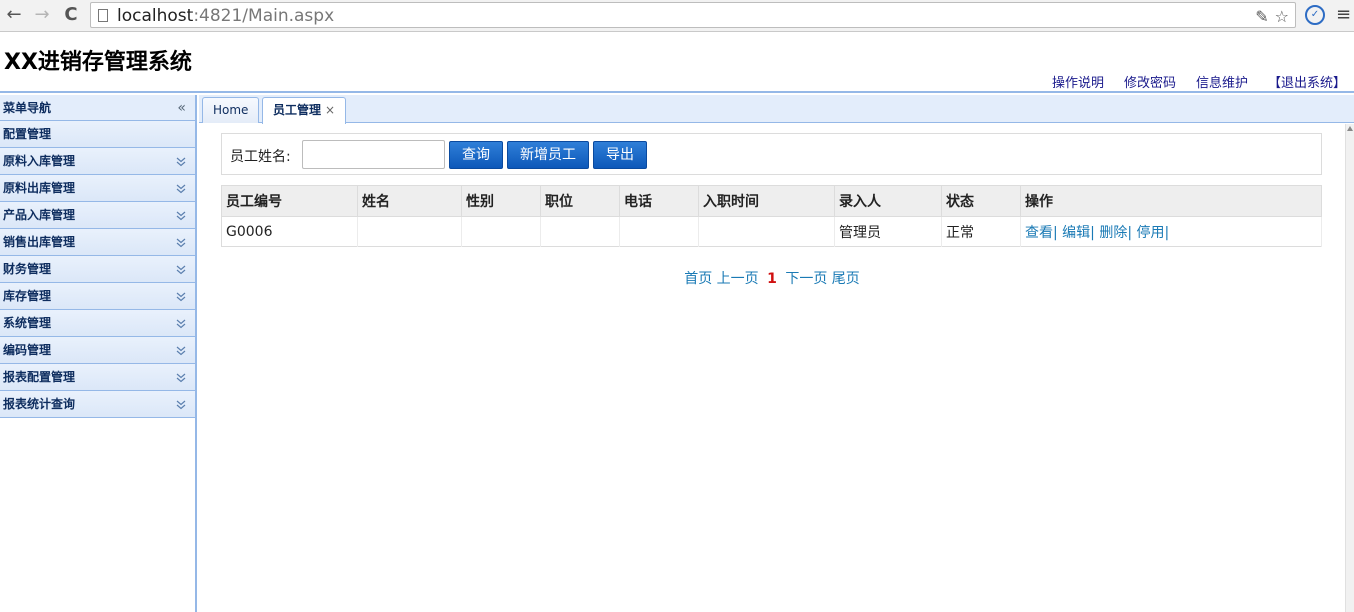 This screenshot has height=612, width=1354. I want to click on tab-employee-label: 员工管理, so click(297, 110).